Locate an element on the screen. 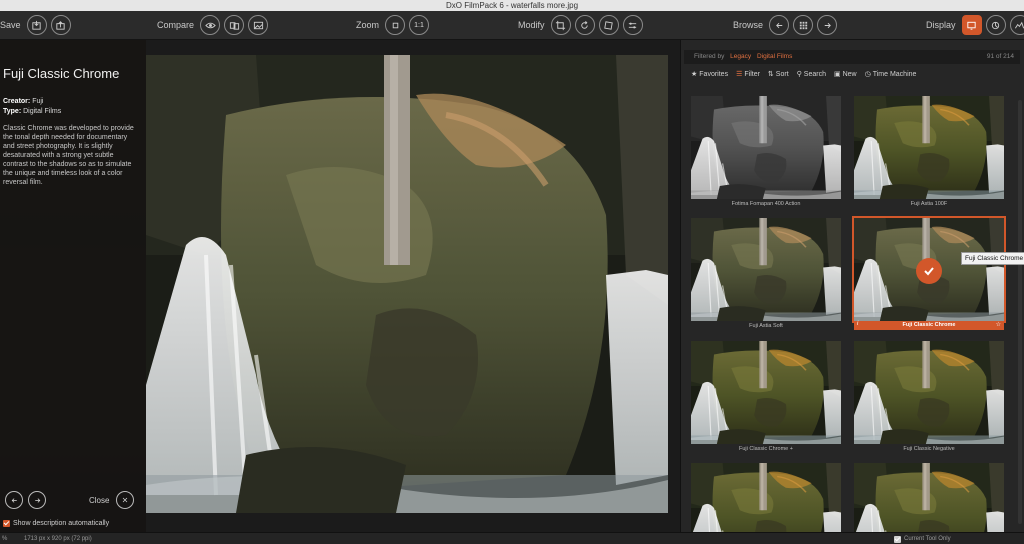 This screenshot has width=1024, height=544. display-tools-button is located at coordinates (995, 25).